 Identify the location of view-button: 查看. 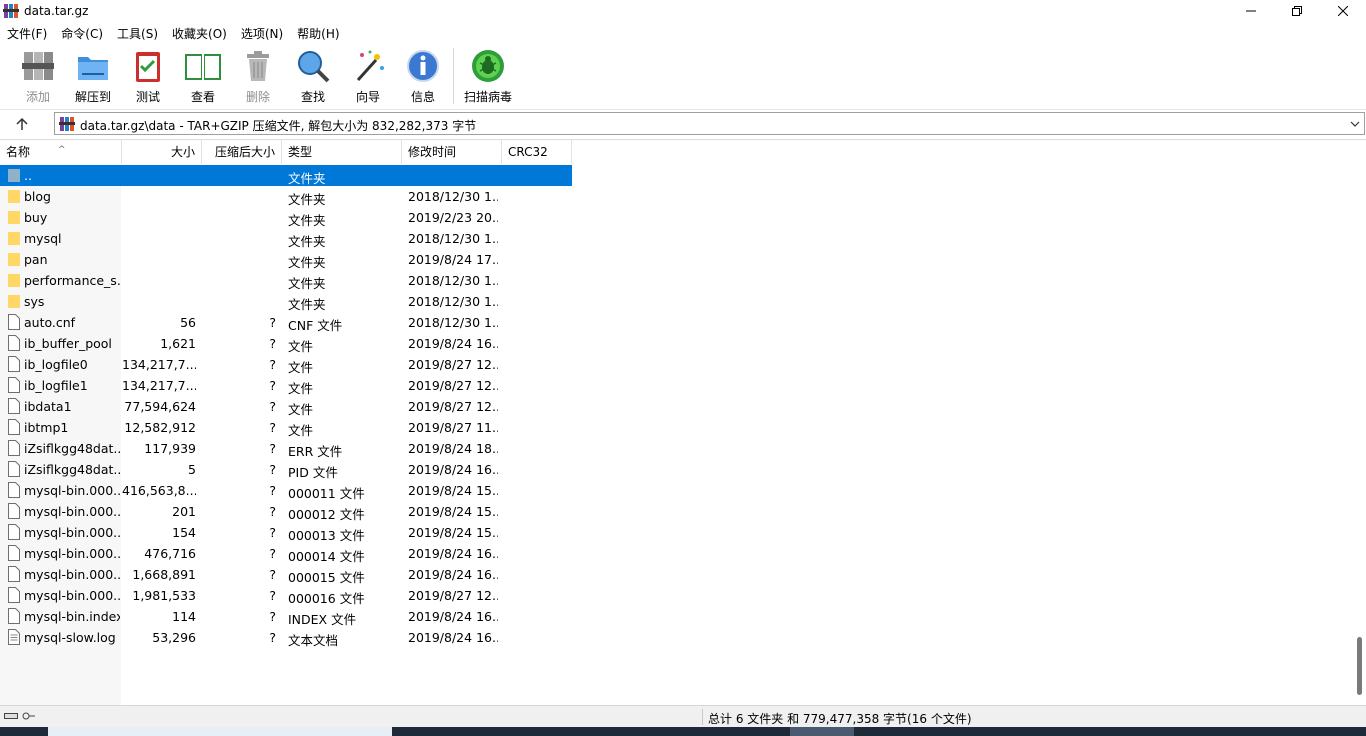
(203, 77).